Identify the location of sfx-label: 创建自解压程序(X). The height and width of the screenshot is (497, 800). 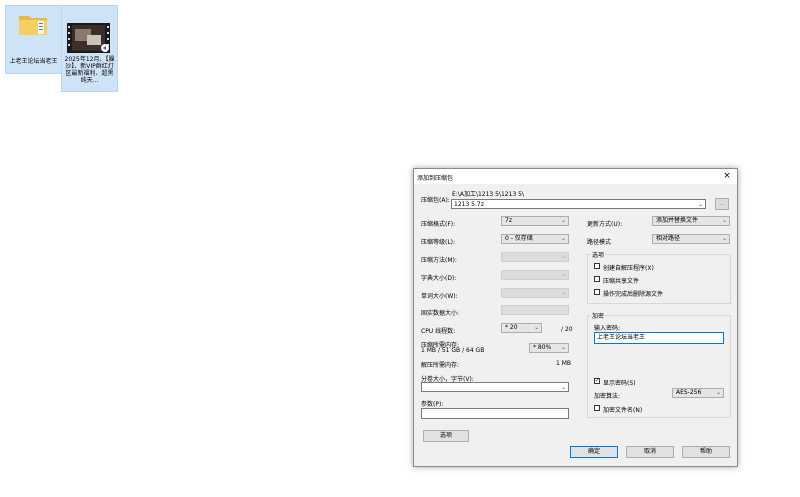
(628, 268).